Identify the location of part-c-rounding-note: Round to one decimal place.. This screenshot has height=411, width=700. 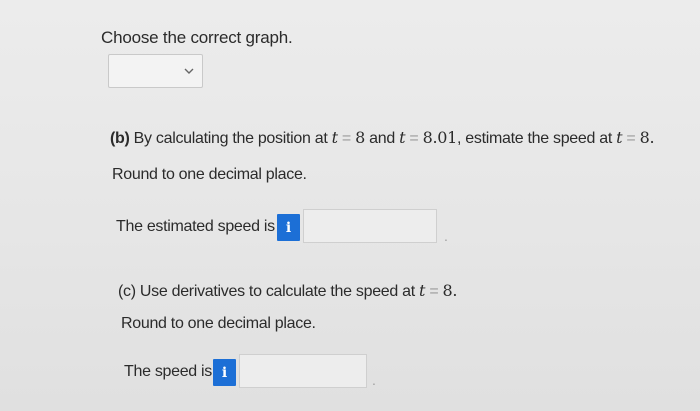
(218, 323).